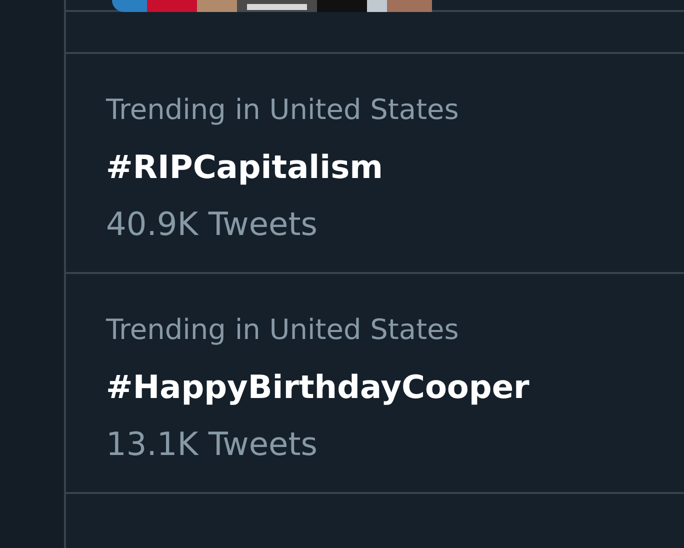 This screenshot has height=548, width=684. What do you see at coordinates (212, 224) in the screenshot?
I see `tweet-count: 40.9K Tweets` at bounding box center [212, 224].